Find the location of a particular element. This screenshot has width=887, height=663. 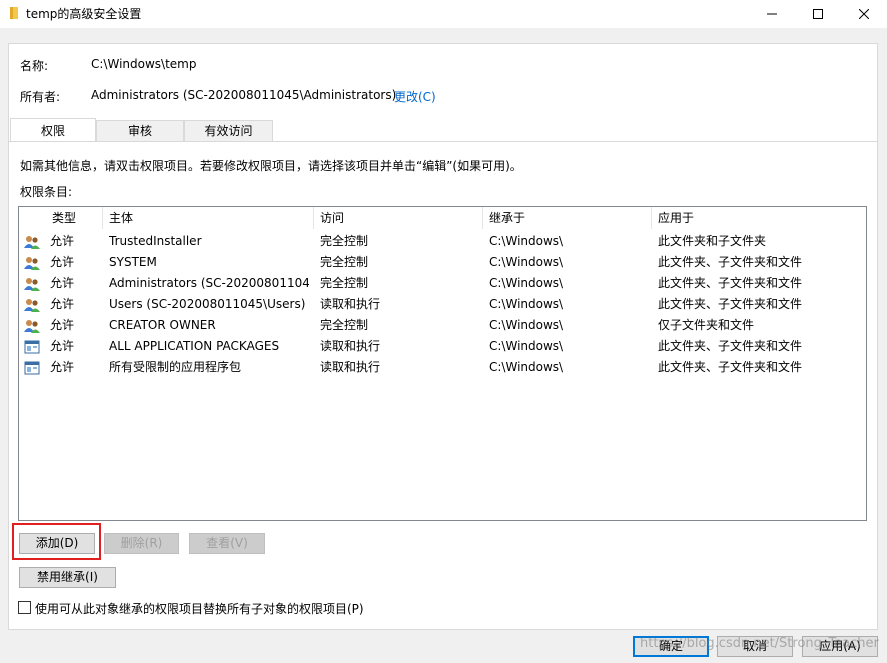

minimize-button is located at coordinates (772, 14).